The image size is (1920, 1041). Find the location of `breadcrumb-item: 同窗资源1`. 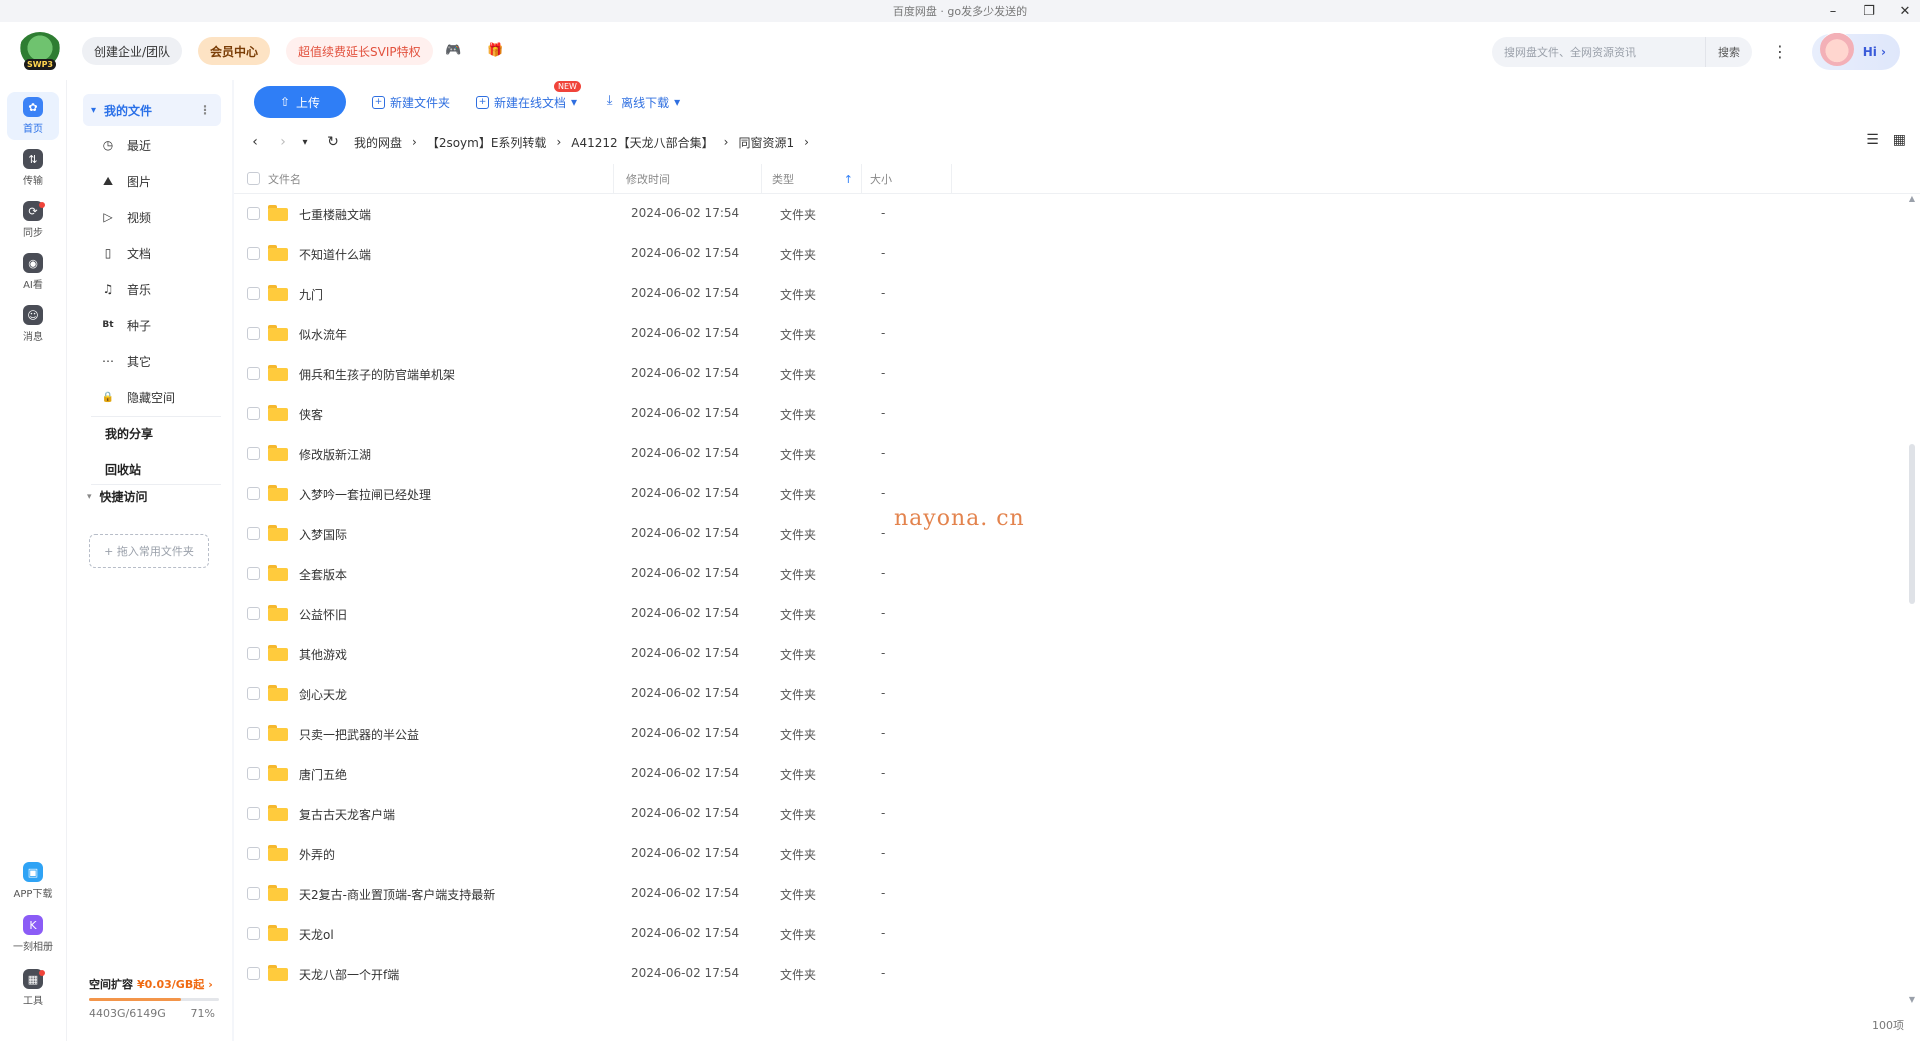

breadcrumb-item: 同窗资源1 is located at coordinates (766, 142).